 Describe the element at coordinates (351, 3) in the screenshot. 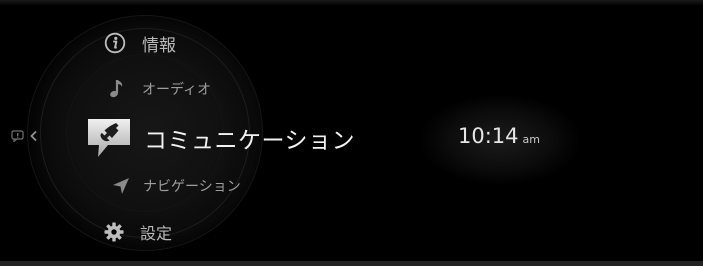

I see `top-edge` at that location.